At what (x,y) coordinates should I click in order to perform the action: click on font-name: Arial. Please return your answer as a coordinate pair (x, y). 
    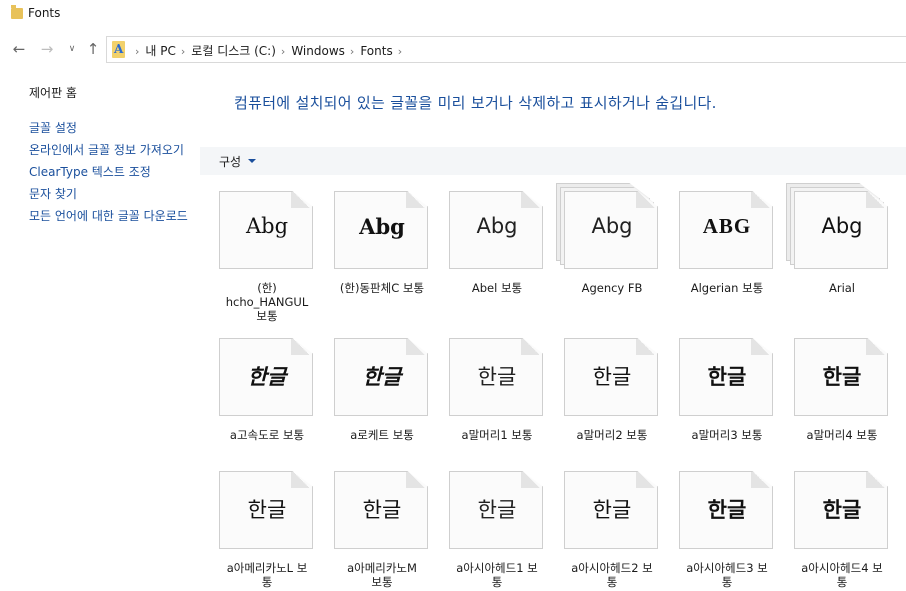
    Looking at the image, I should click on (842, 288).